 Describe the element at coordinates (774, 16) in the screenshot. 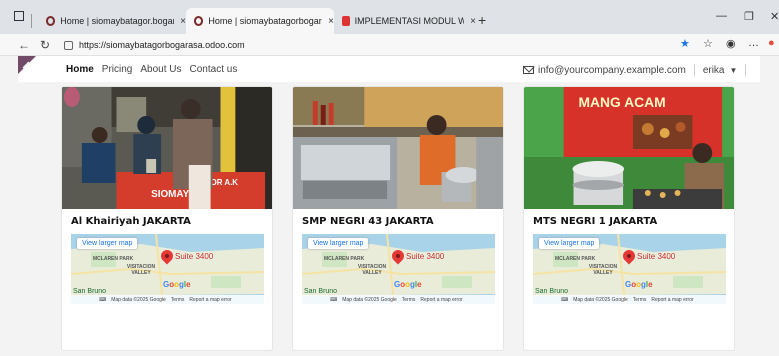

I see `close-window-icon: ✕` at that location.